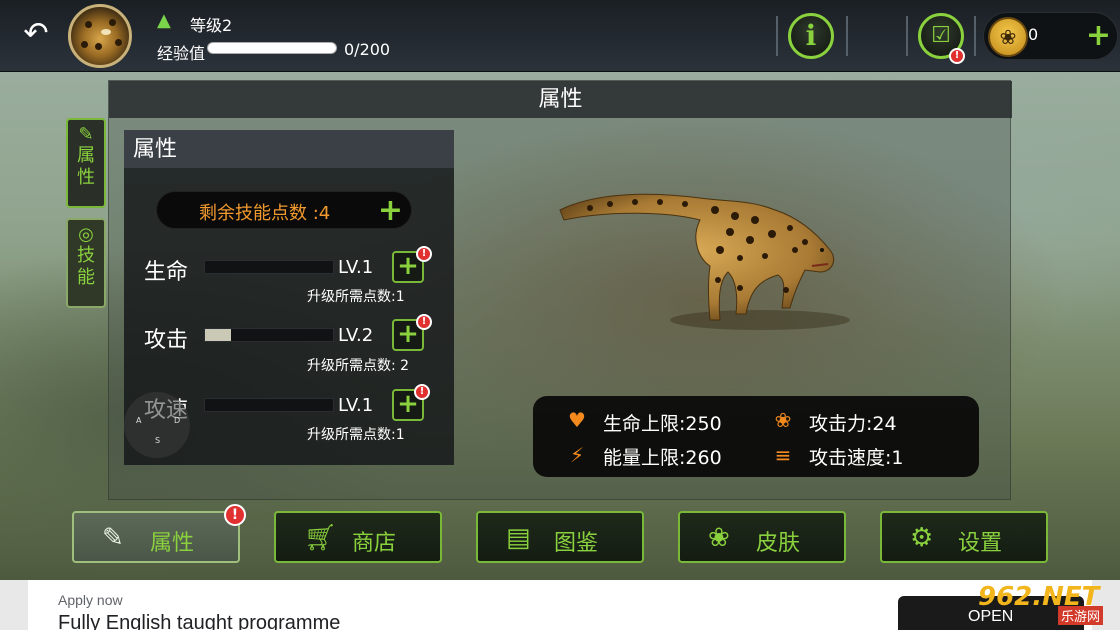 The width and height of the screenshot is (1120, 630). Describe the element at coordinates (269, 267) in the screenshot. I see `stat-bar-hp` at that location.